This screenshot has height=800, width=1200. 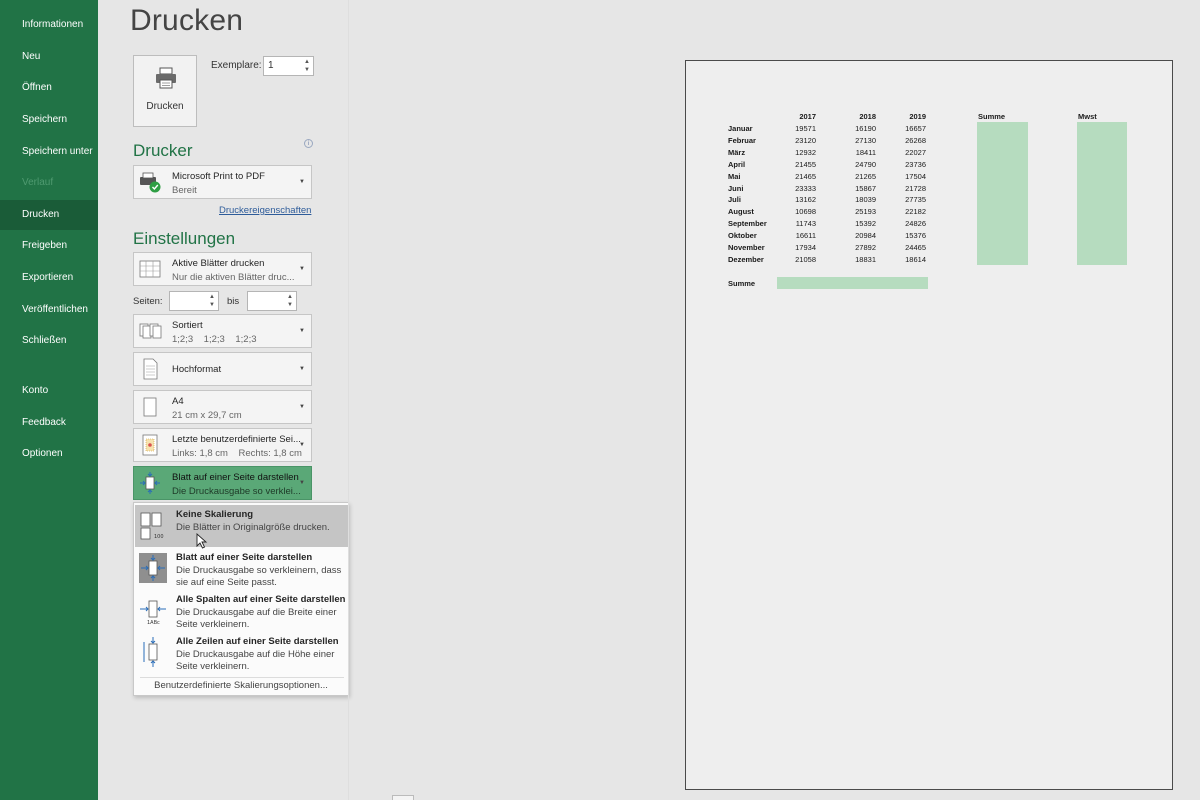 I want to click on nav-speichern: Speichern, so click(x=49, y=120).